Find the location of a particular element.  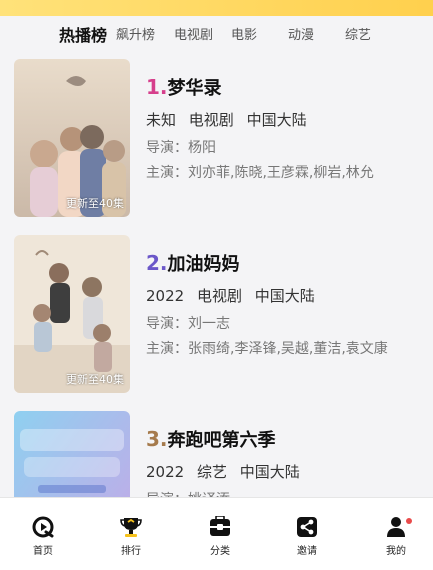

cast: 主演：刘亦菲,陈晓,王彦霖,柳岩,林允 is located at coordinates (260, 173).